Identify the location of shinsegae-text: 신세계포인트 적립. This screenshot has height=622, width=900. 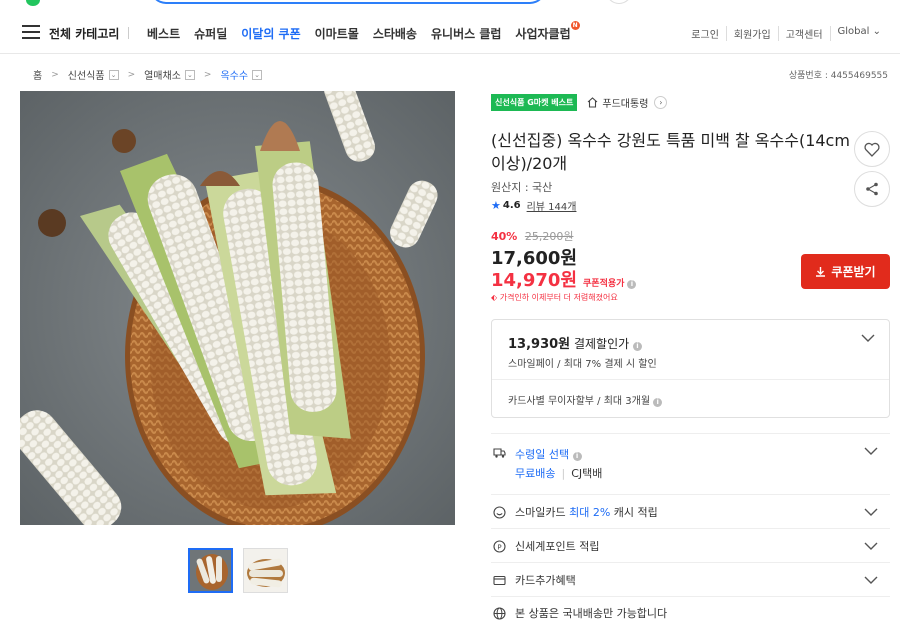
(557, 546).